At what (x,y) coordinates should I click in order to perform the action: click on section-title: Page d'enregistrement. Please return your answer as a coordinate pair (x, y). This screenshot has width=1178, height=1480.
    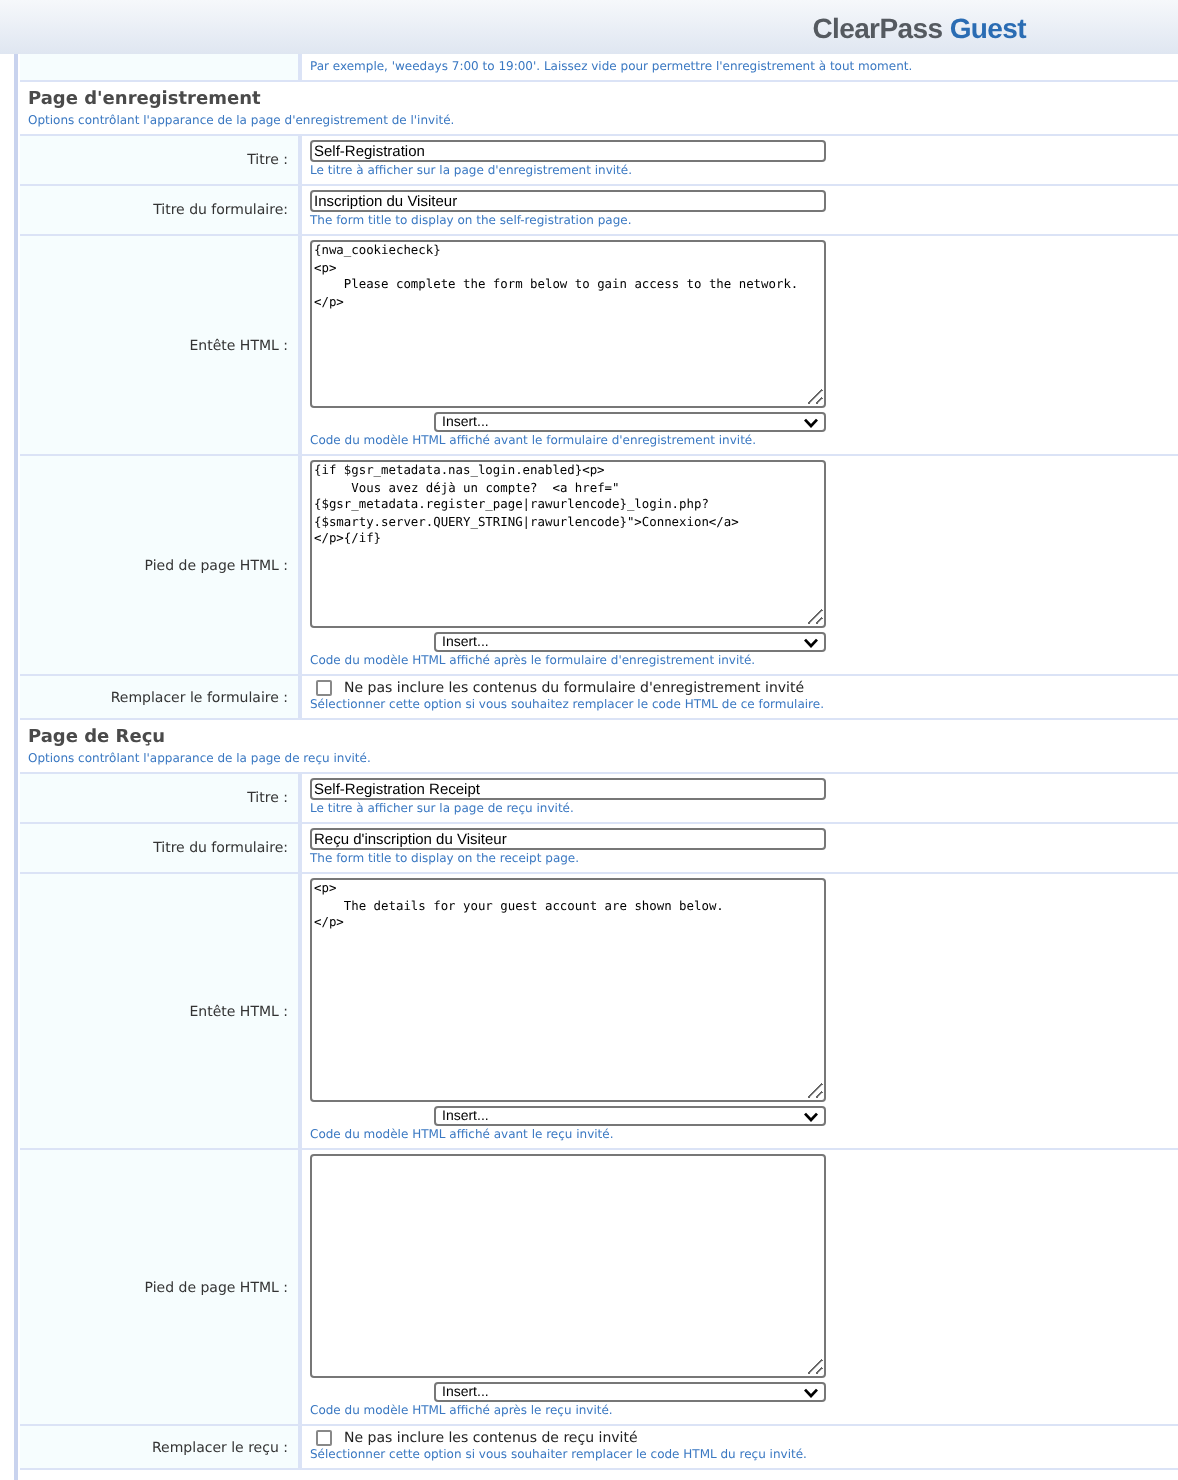
    Looking at the image, I should click on (145, 100).